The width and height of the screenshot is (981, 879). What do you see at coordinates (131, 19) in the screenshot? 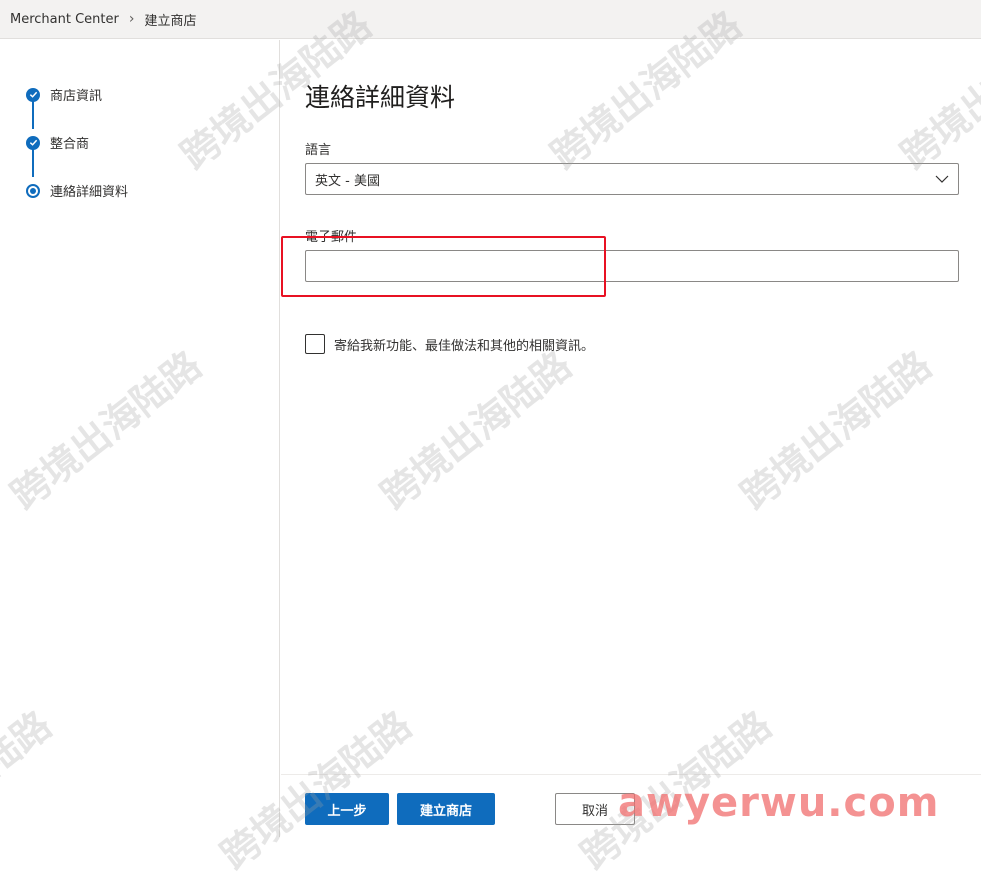
I see `chevron-right-icon: ›` at bounding box center [131, 19].